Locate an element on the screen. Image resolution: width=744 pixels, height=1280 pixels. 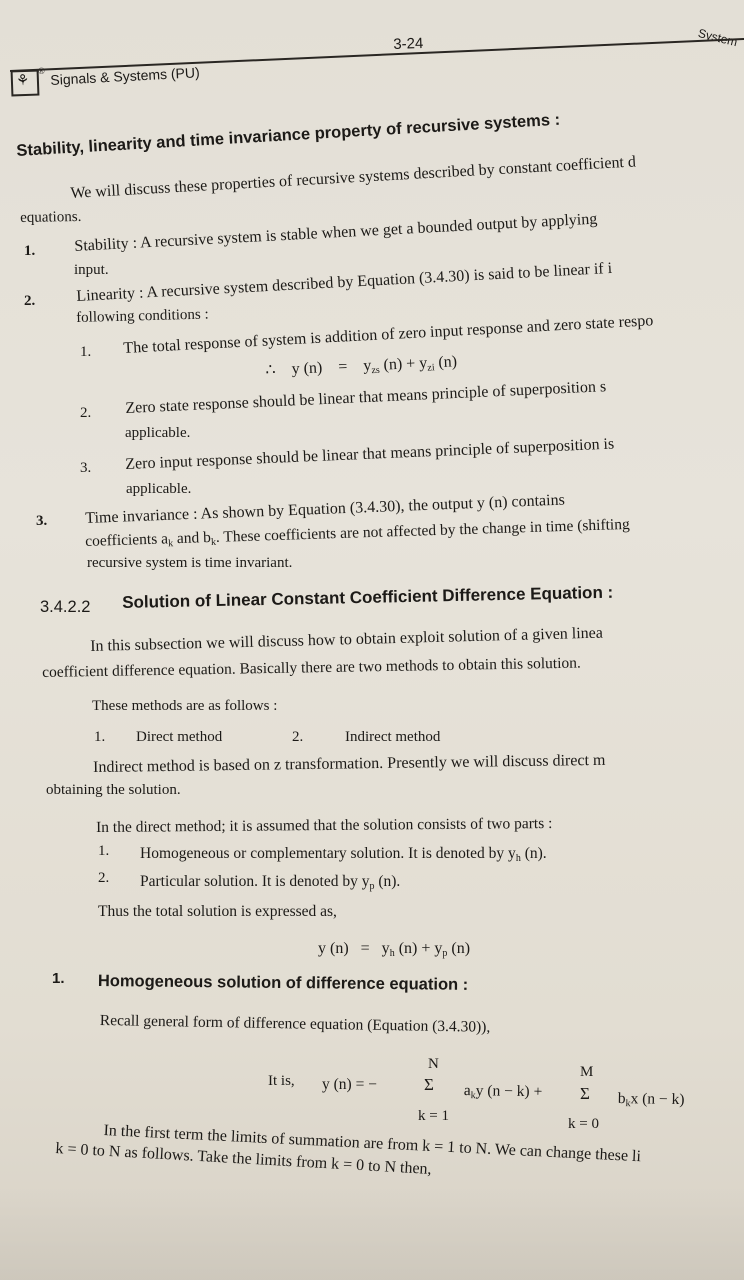
equation-lhs: y (n) = − is located at coordinates (349, 1084).